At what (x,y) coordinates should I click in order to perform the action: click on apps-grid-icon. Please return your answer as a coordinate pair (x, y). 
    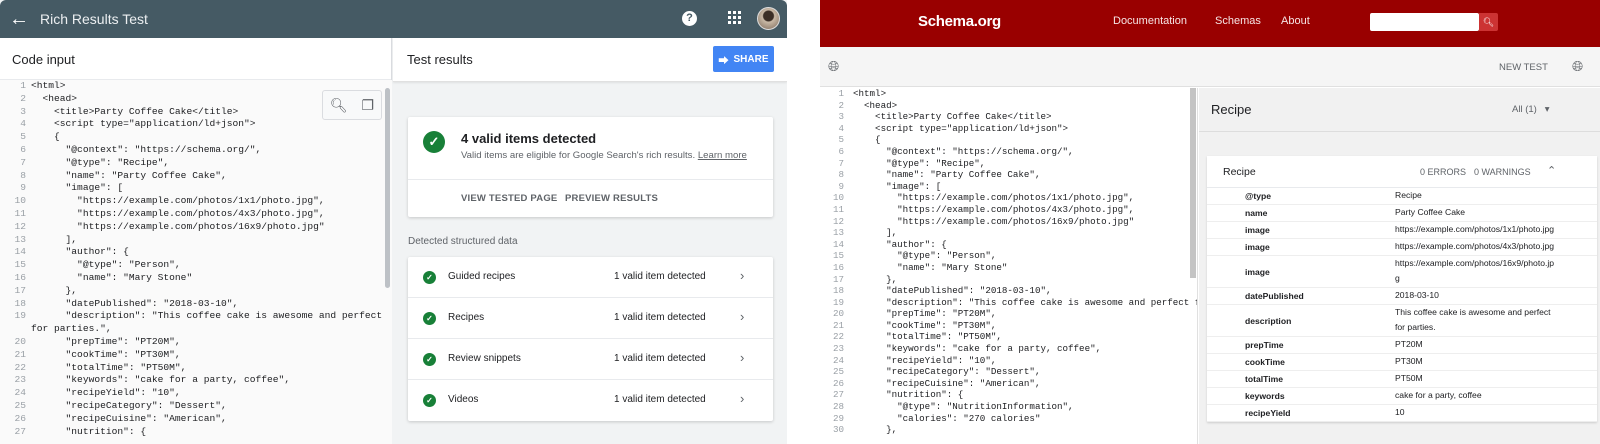
    Looking at the image, I should click on (734, 17).